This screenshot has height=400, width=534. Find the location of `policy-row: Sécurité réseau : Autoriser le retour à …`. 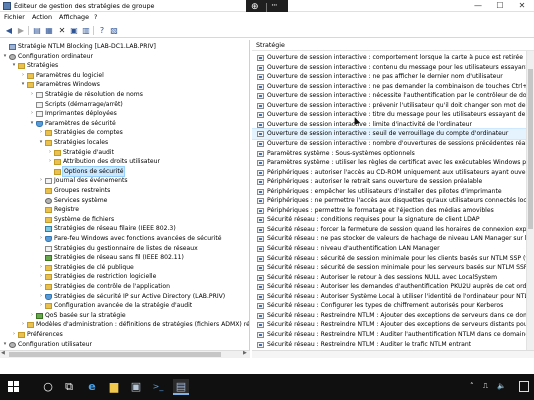

policy-row: Sécurité réseau : Autoriser le retour à … is located at coordinates (393, 278).